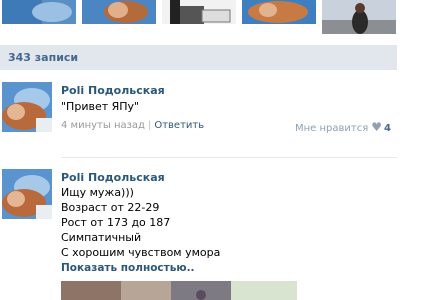 The height and width of the screenshot is (300, 422). Describe the element at coordinates (198, 57) in the screenshot. I see `wall-post-count: 343 записи` at that location.